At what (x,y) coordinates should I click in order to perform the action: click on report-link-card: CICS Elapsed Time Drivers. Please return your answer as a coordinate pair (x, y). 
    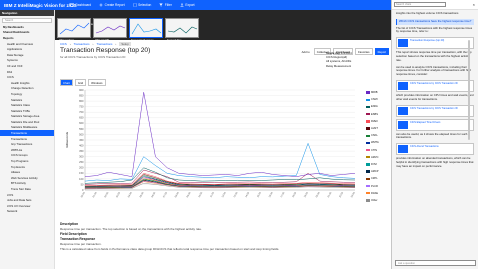
    Looking at the image, I should click on (435, 124).